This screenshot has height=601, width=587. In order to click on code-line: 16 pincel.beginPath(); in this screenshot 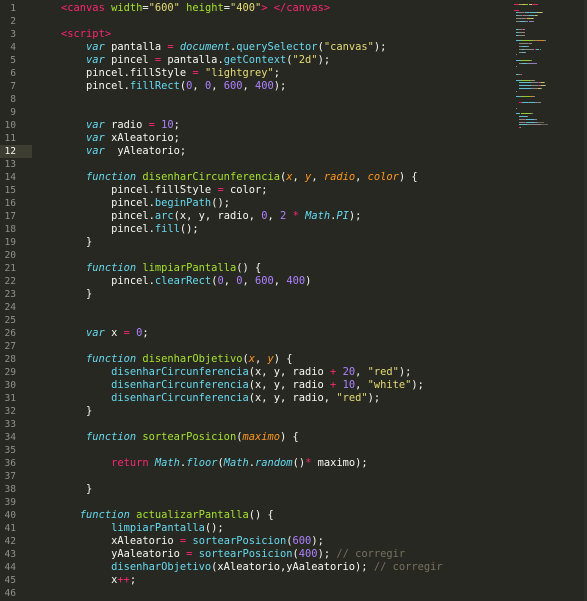, I will do `click(250, 203)`.